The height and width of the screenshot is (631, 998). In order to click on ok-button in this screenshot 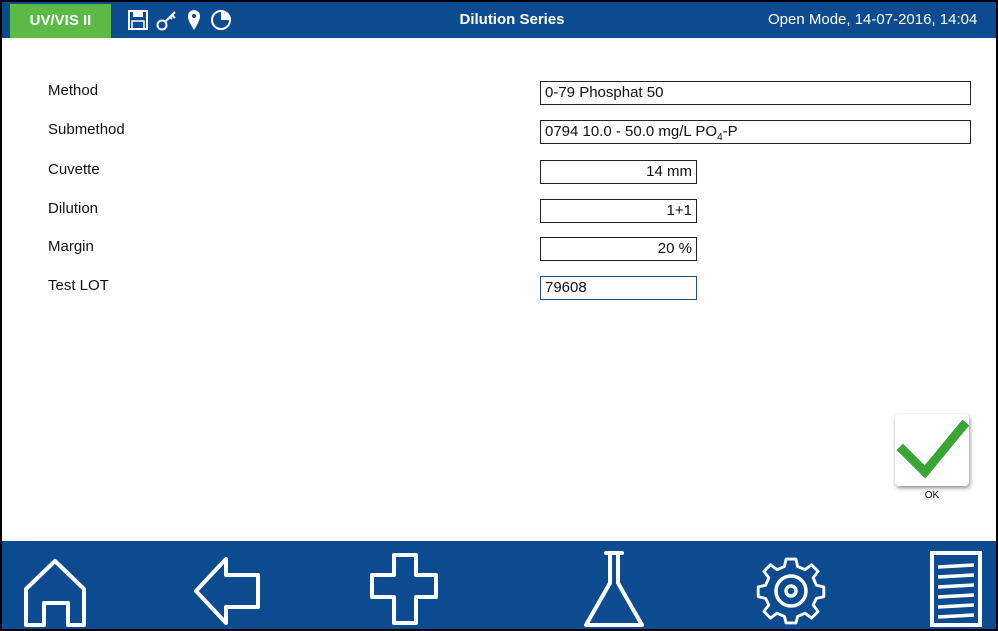, I will do `click(932, 450)`.